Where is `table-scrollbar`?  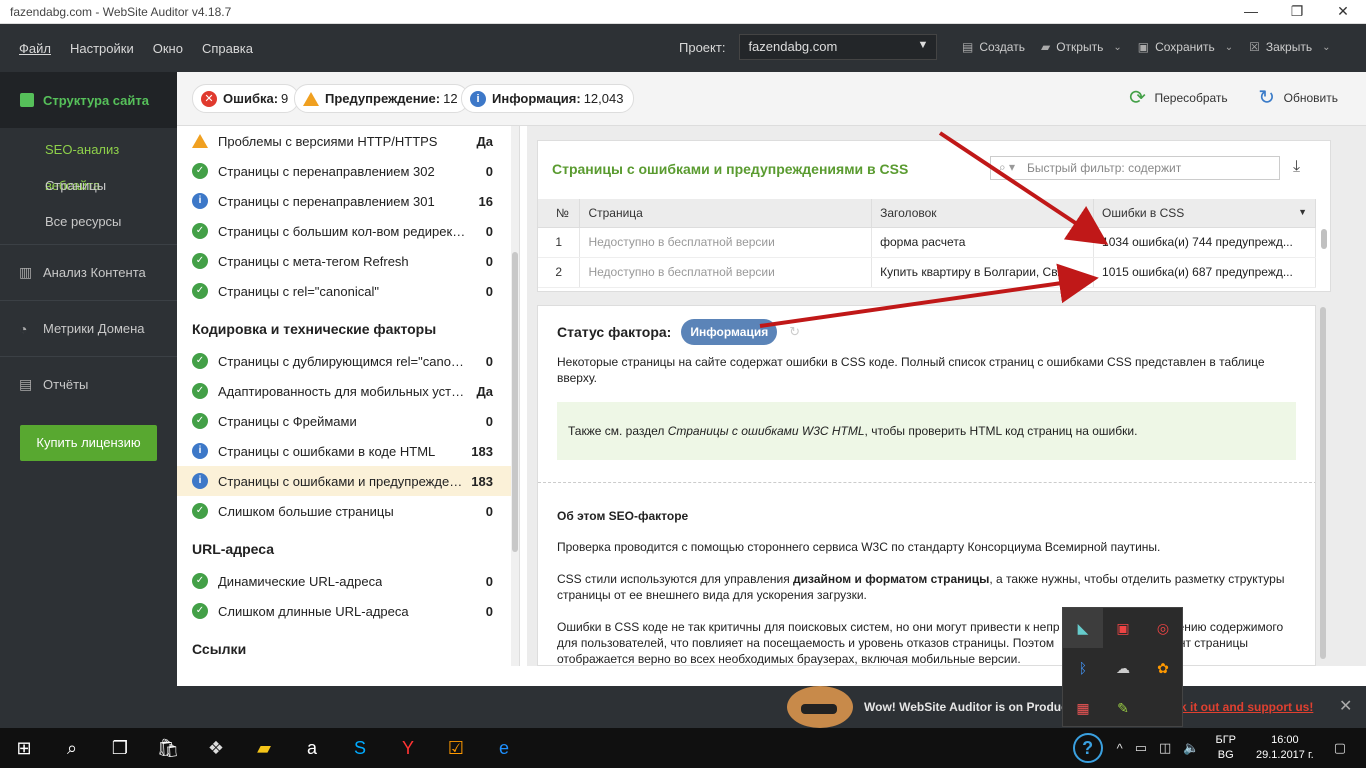
table-scrollbar is located at coordinates (1324, 257).